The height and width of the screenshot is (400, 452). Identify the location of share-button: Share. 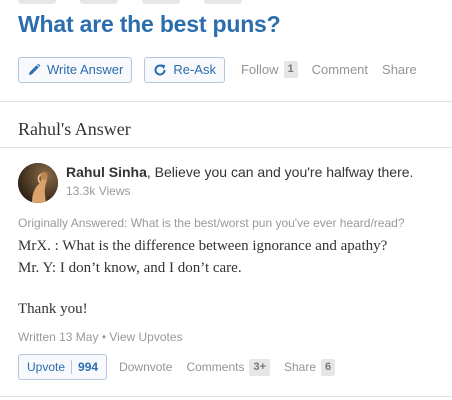
(399, 69).